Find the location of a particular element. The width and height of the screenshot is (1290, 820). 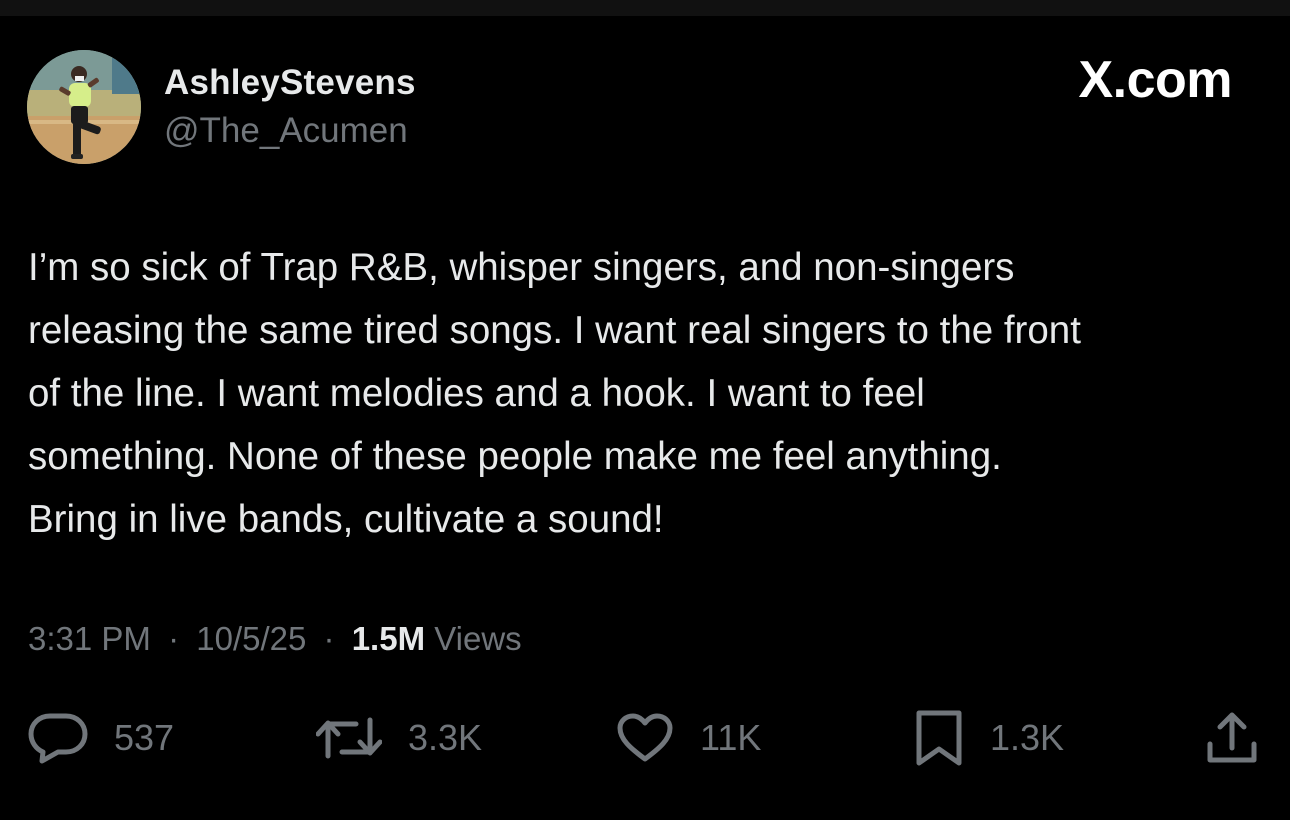

avatar is located at coordinates (84, 107).